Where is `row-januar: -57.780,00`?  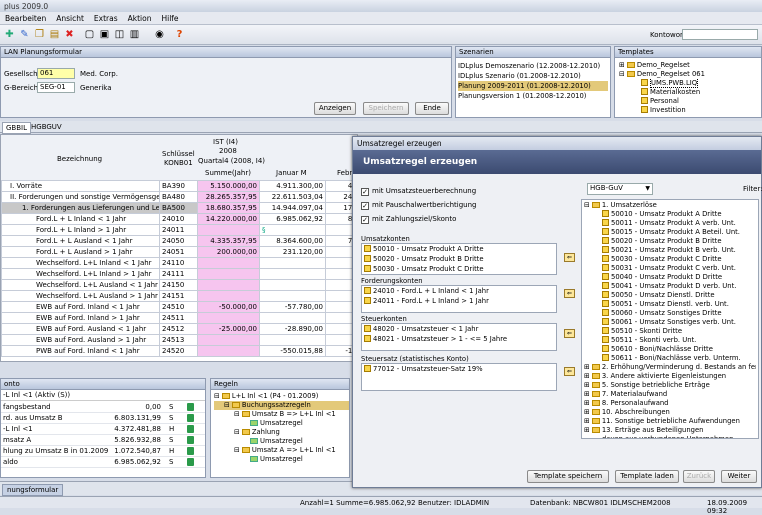
row-januar: -57.780,00 is located at coordinates (292, 307).